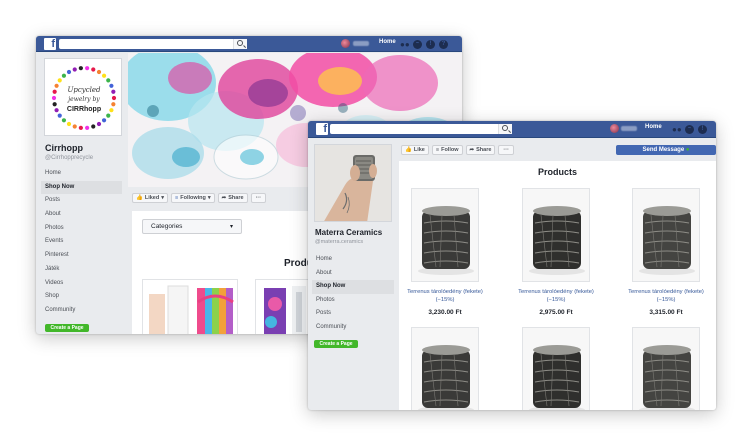 Image resolution: width=752 pixels, height=446 pixels. I want to click on page-nav-list: Home About Shop Now Photos Posts Community, so click(353, 294).